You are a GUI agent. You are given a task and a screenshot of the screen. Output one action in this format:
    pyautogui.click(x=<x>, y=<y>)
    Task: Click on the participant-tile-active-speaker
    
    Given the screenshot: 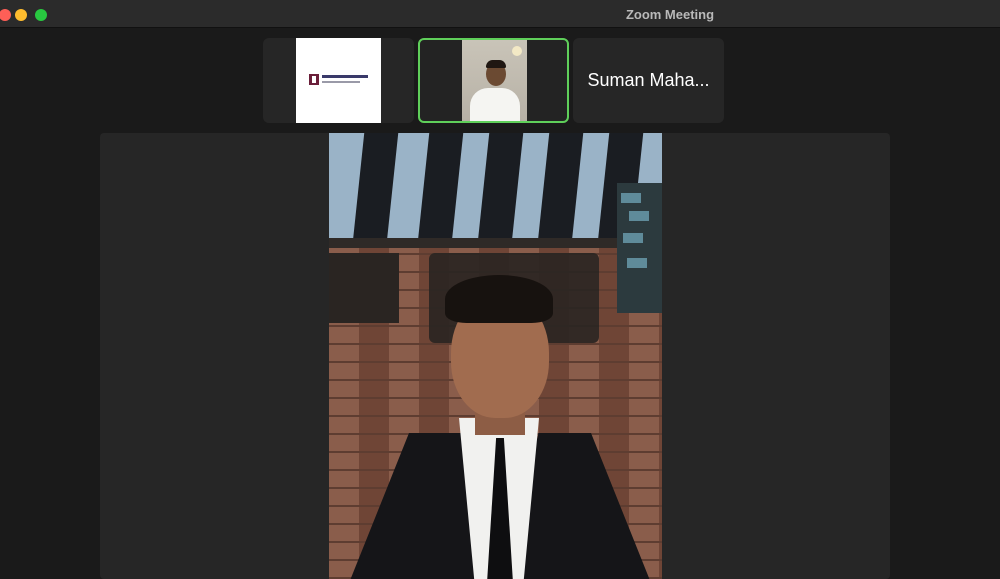 What is the action you would take?
    pyautogui.click(x=493, y=80)
    